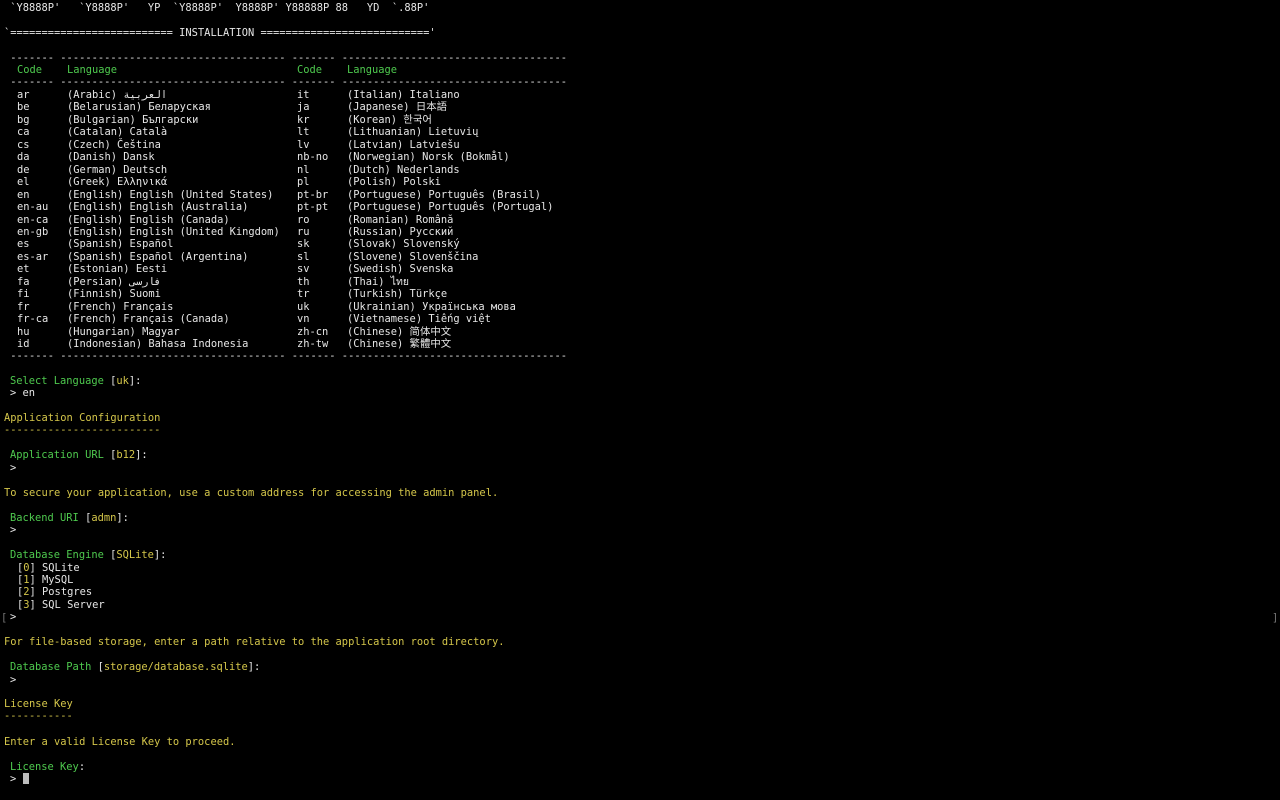  What do you see at coordinates (403, 95) in the screenshot?
I see `table-cell-language-right: (Italian) Italiano` at bounding box center [403, 95].